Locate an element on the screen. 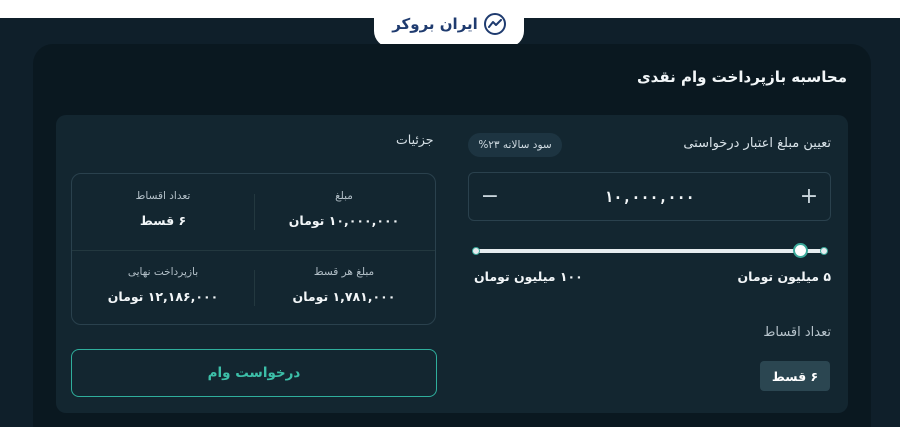 The width and height of the screenshot is (900, 427). details-title: جزئیات is located at coordinates (415, 139).